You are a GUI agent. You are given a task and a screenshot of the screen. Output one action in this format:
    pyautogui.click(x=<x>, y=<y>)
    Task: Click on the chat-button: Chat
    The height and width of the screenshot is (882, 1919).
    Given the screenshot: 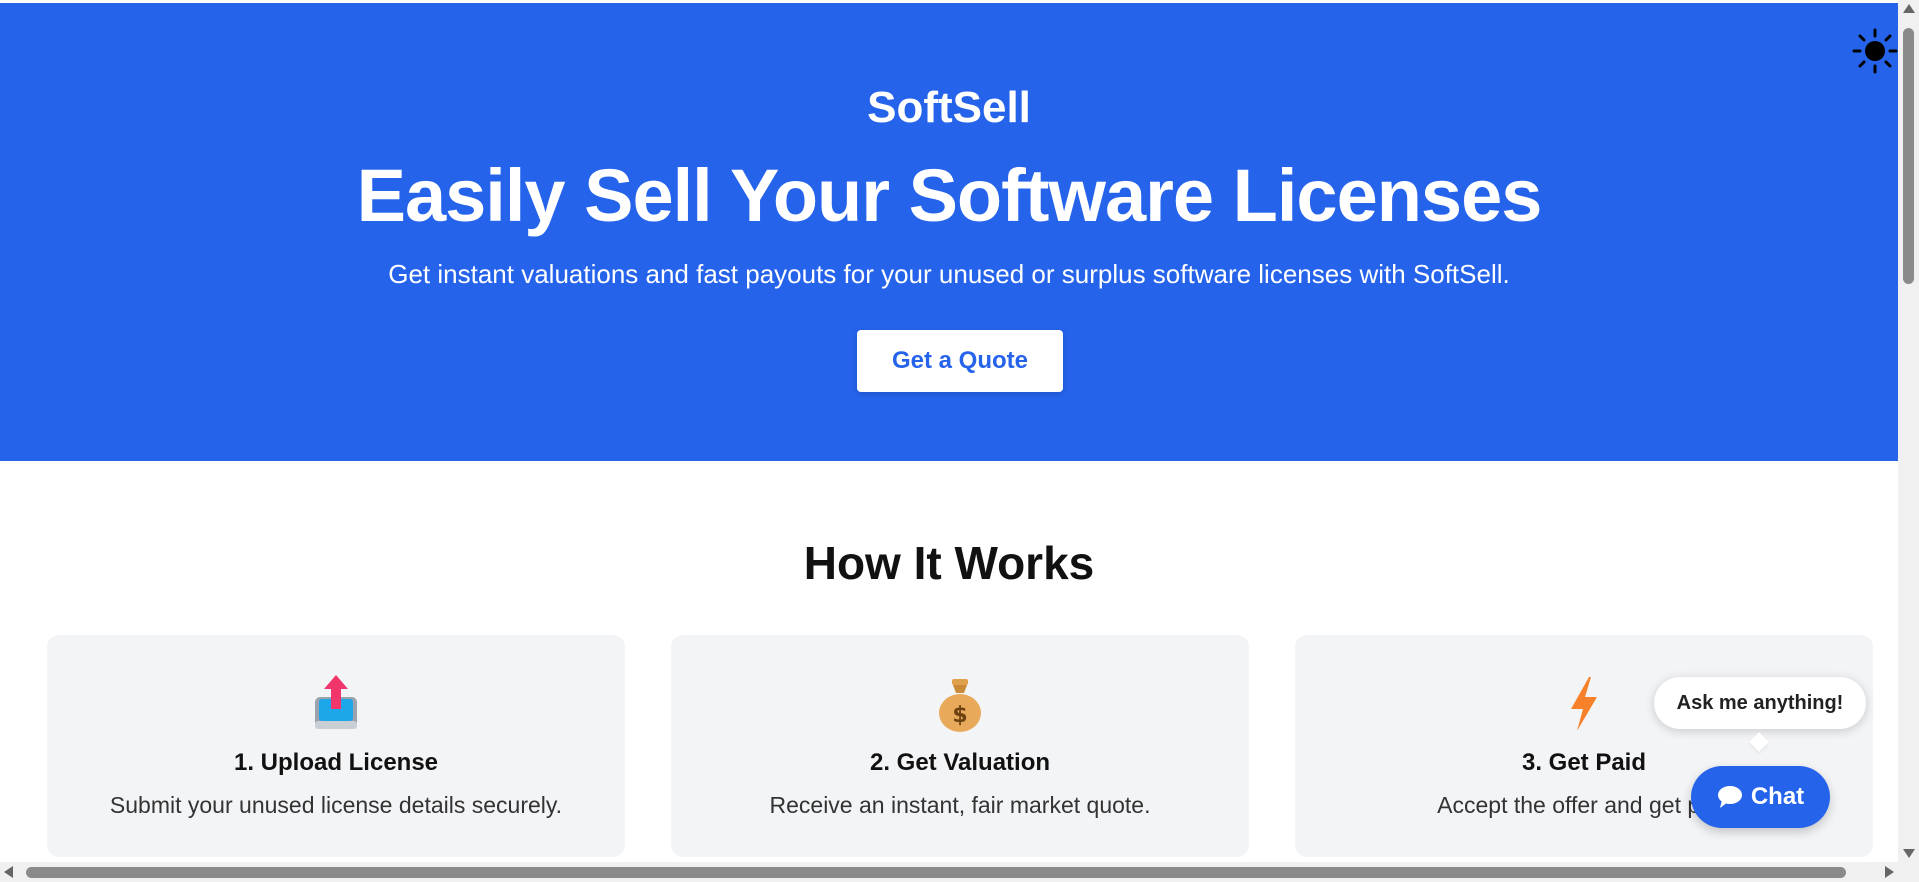 What is the action you would take?
    pyautogui.click(x=1760, y=797)
    